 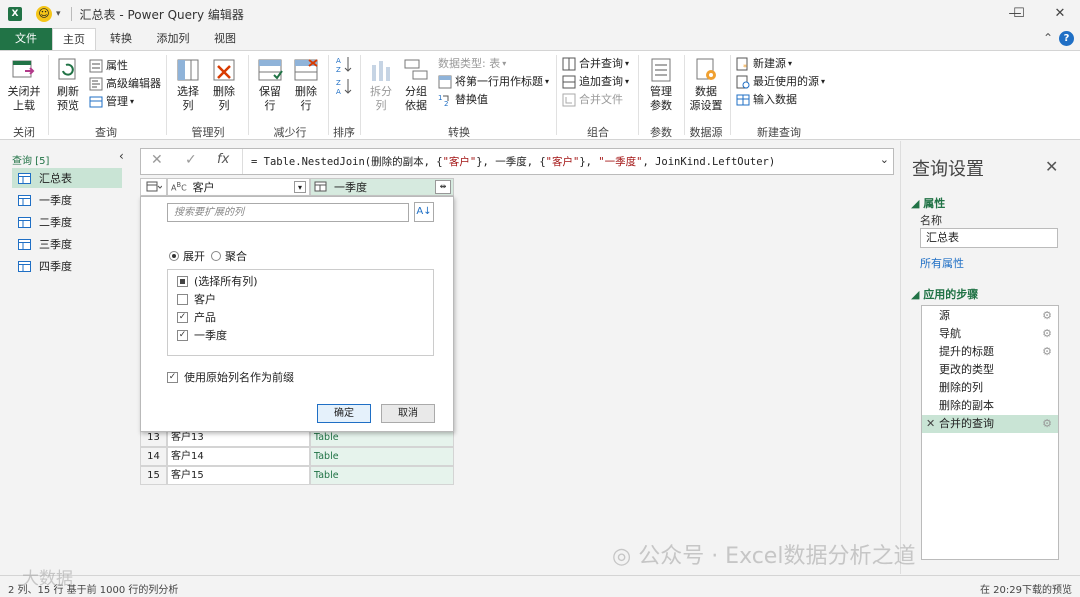 What do you see at coordinates (224, 70) in the screenshot?
I see `remove-columns-icon` at bounding box center [224, 70].